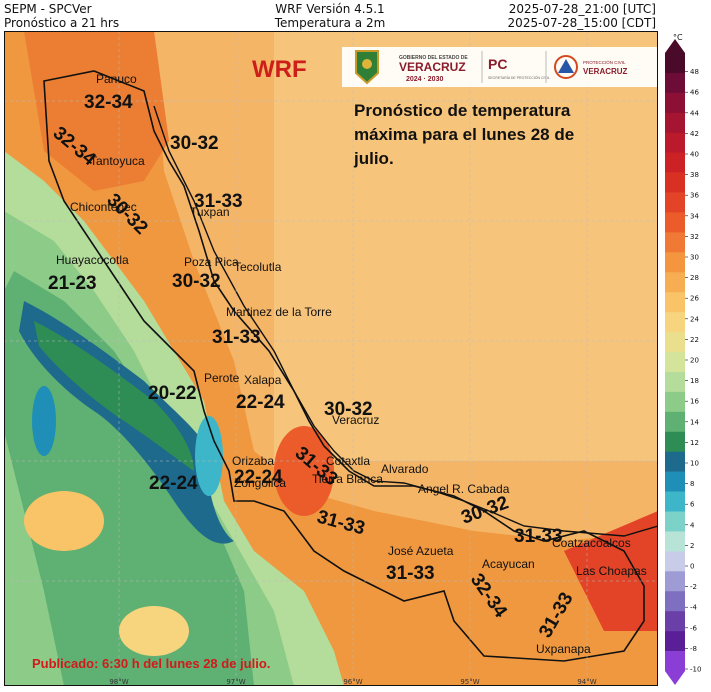 This screenshot has height=692, width=711. What do you see at coordinates (462, 110) in the screenshot?
I see `forecast-text-line-1: Pronóstico de temperatura` at bounding box center [462, 110].